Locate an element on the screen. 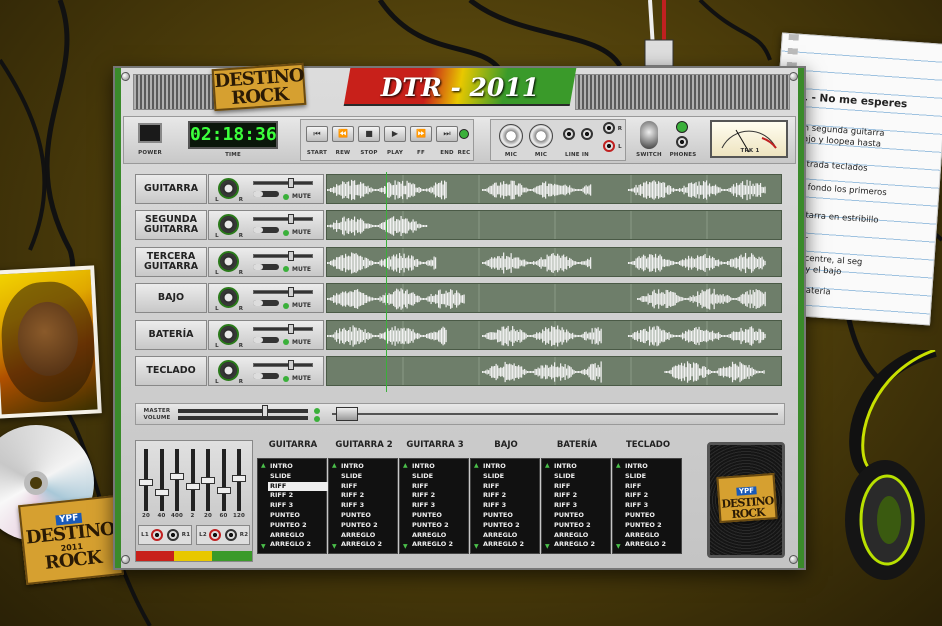 This screenshot has width=942, height=626. timeline-scrubber is located at coordinates (555, 414).